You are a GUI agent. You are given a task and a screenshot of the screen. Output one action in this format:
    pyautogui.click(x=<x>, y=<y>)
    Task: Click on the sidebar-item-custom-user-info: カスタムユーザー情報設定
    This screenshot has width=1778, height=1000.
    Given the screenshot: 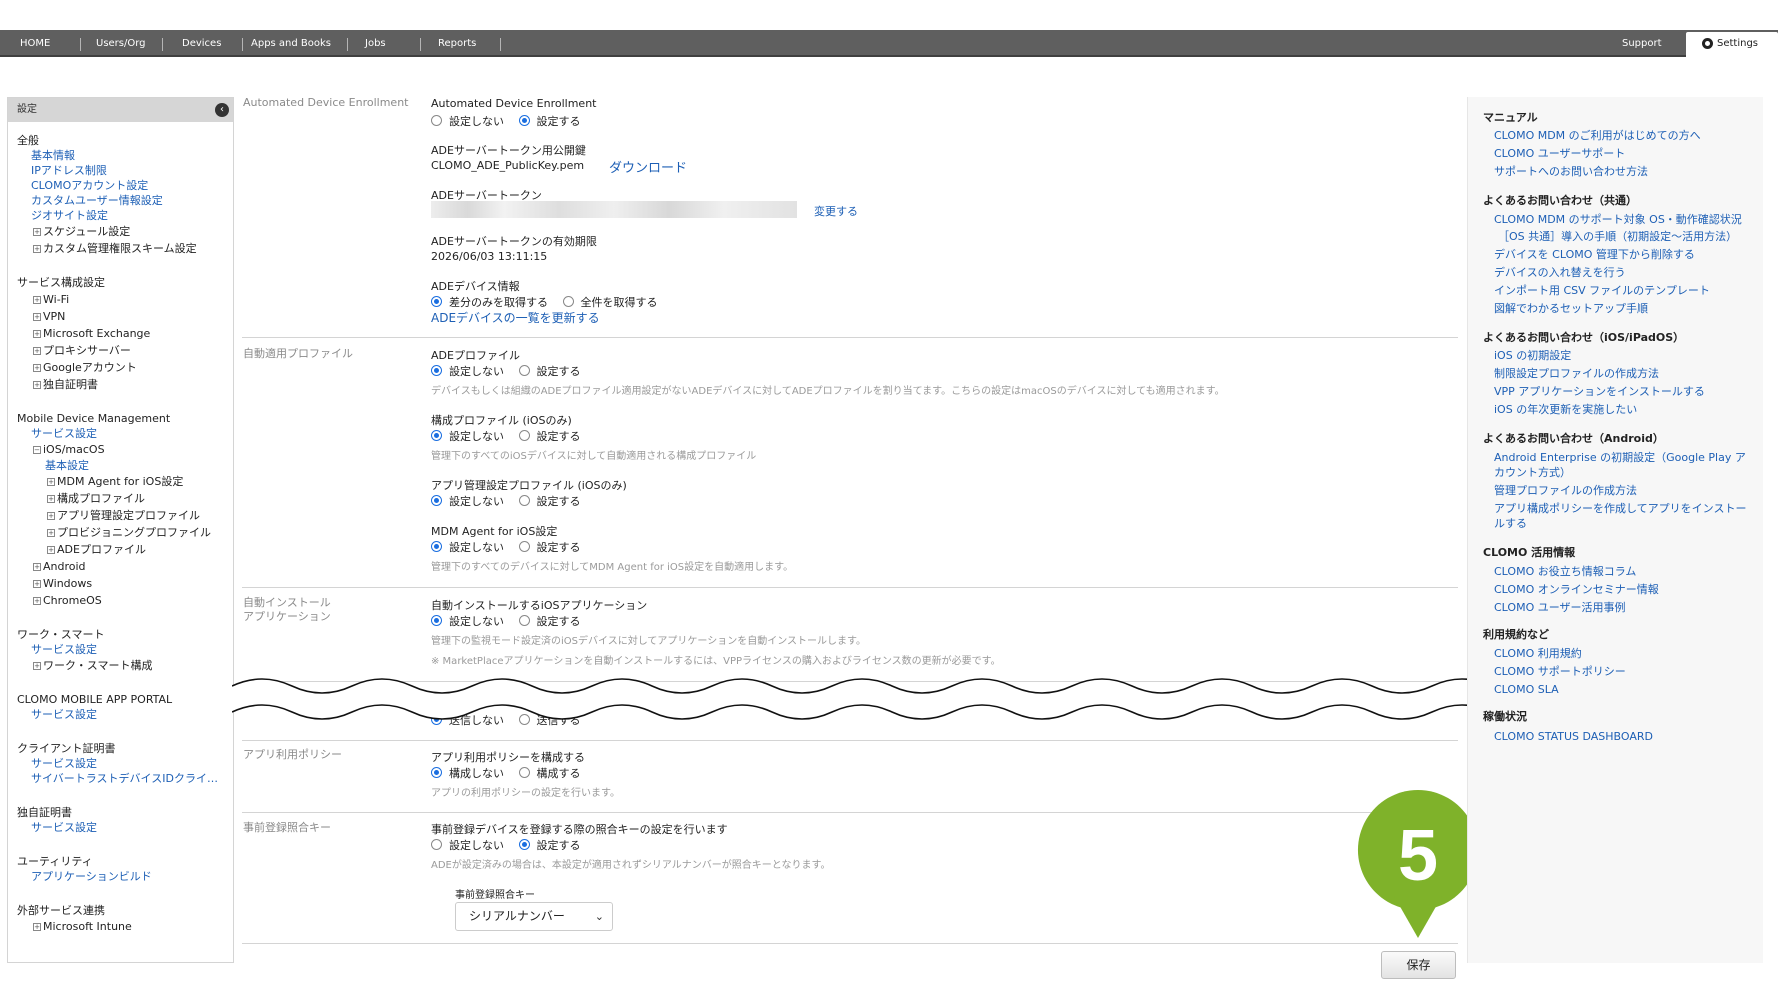 What is the action you would take?
    pyautogui.click(x=97, y=201)
    